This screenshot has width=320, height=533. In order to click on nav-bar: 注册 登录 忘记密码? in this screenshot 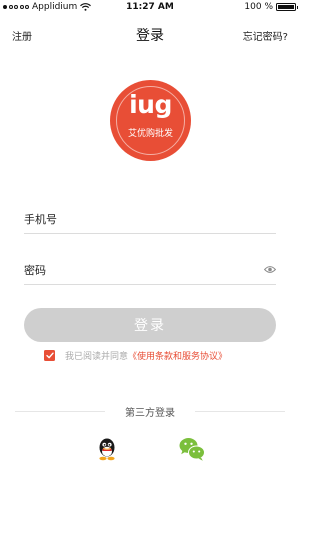, I will do `click(150, 34)`.